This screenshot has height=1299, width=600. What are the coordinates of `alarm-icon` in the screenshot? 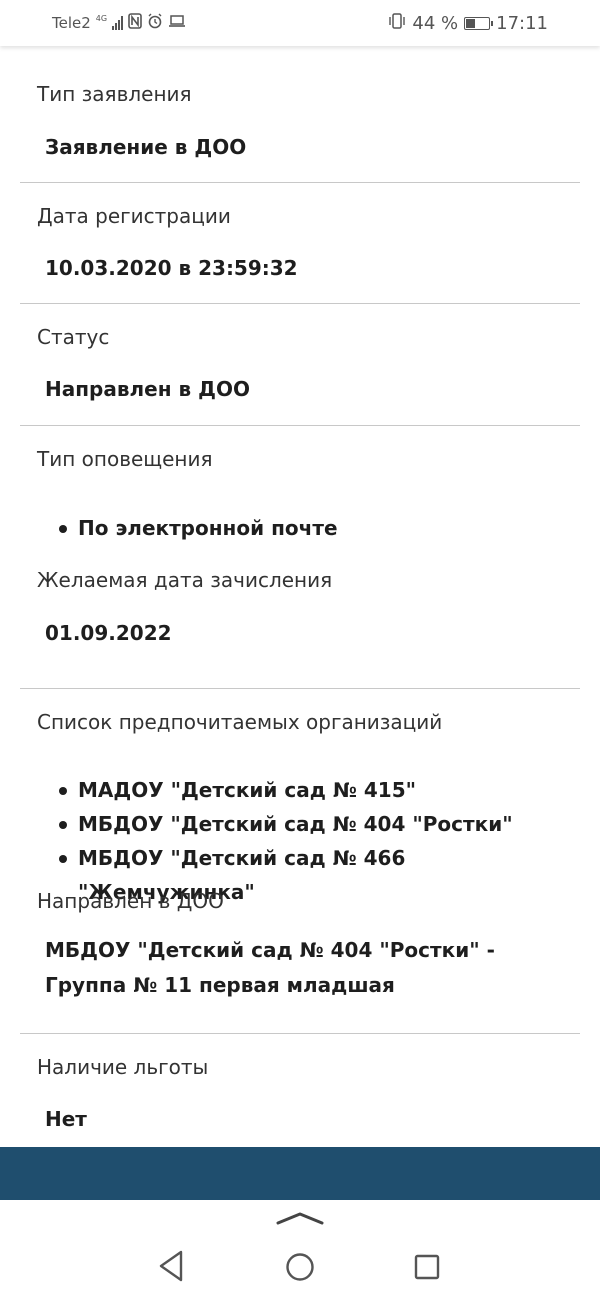 It's located at (155, 23).